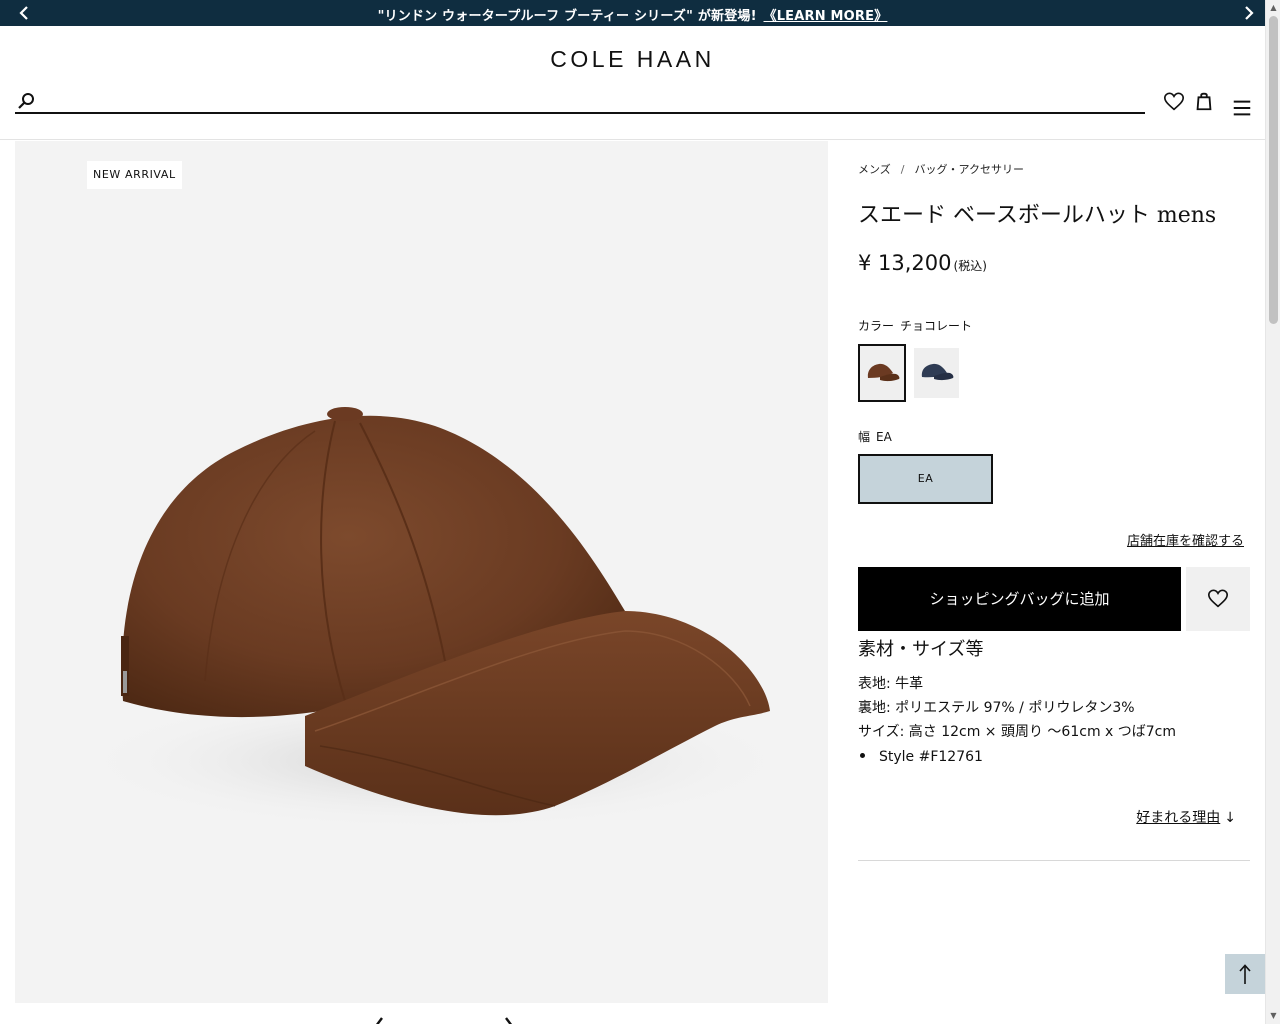  What do you see at coordinates (862, 755) in the screenshot?
I see `bullet-icon` at bounding box center [862, 755].